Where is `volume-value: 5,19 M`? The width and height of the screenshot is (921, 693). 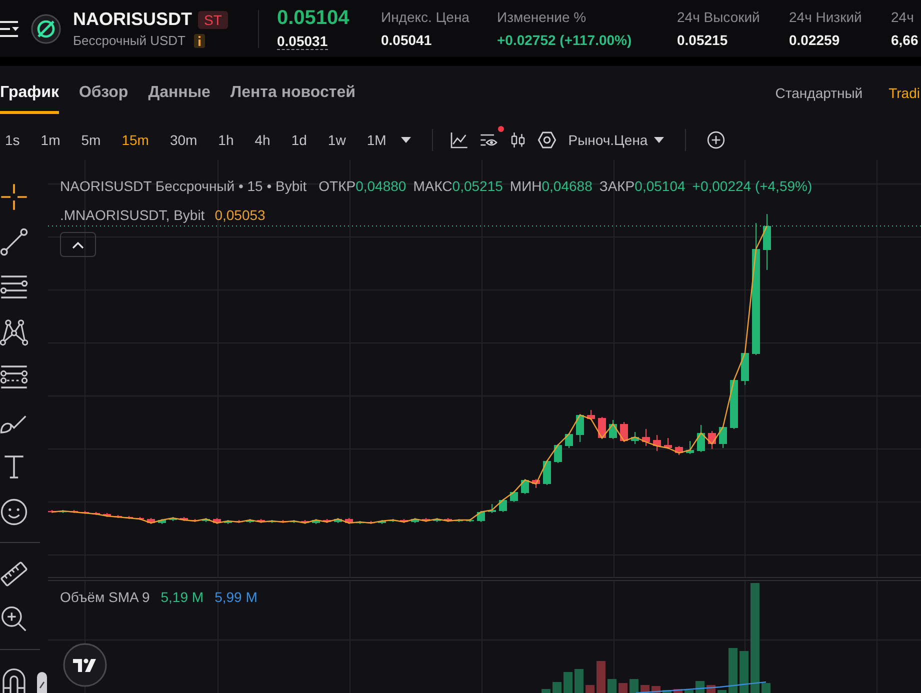 volume-value: 5,19 M is located at coordinates (182, 597).